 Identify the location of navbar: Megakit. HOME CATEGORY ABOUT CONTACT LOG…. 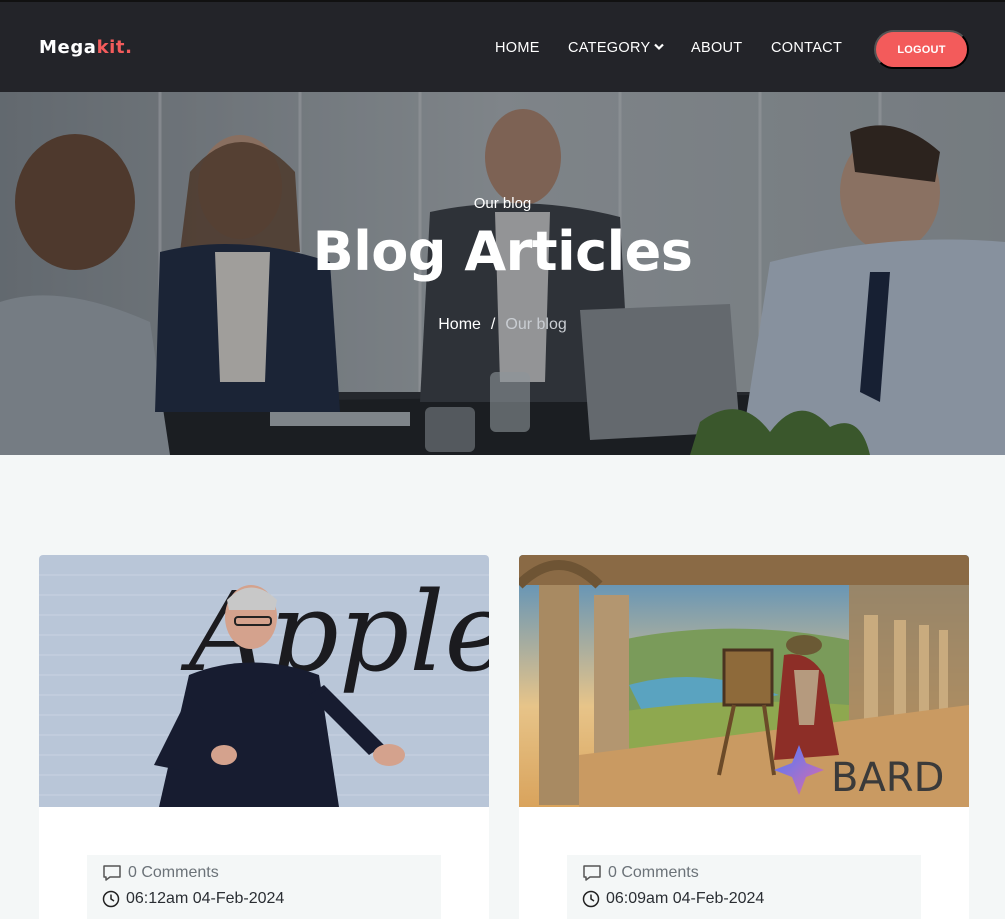
(502, 46).